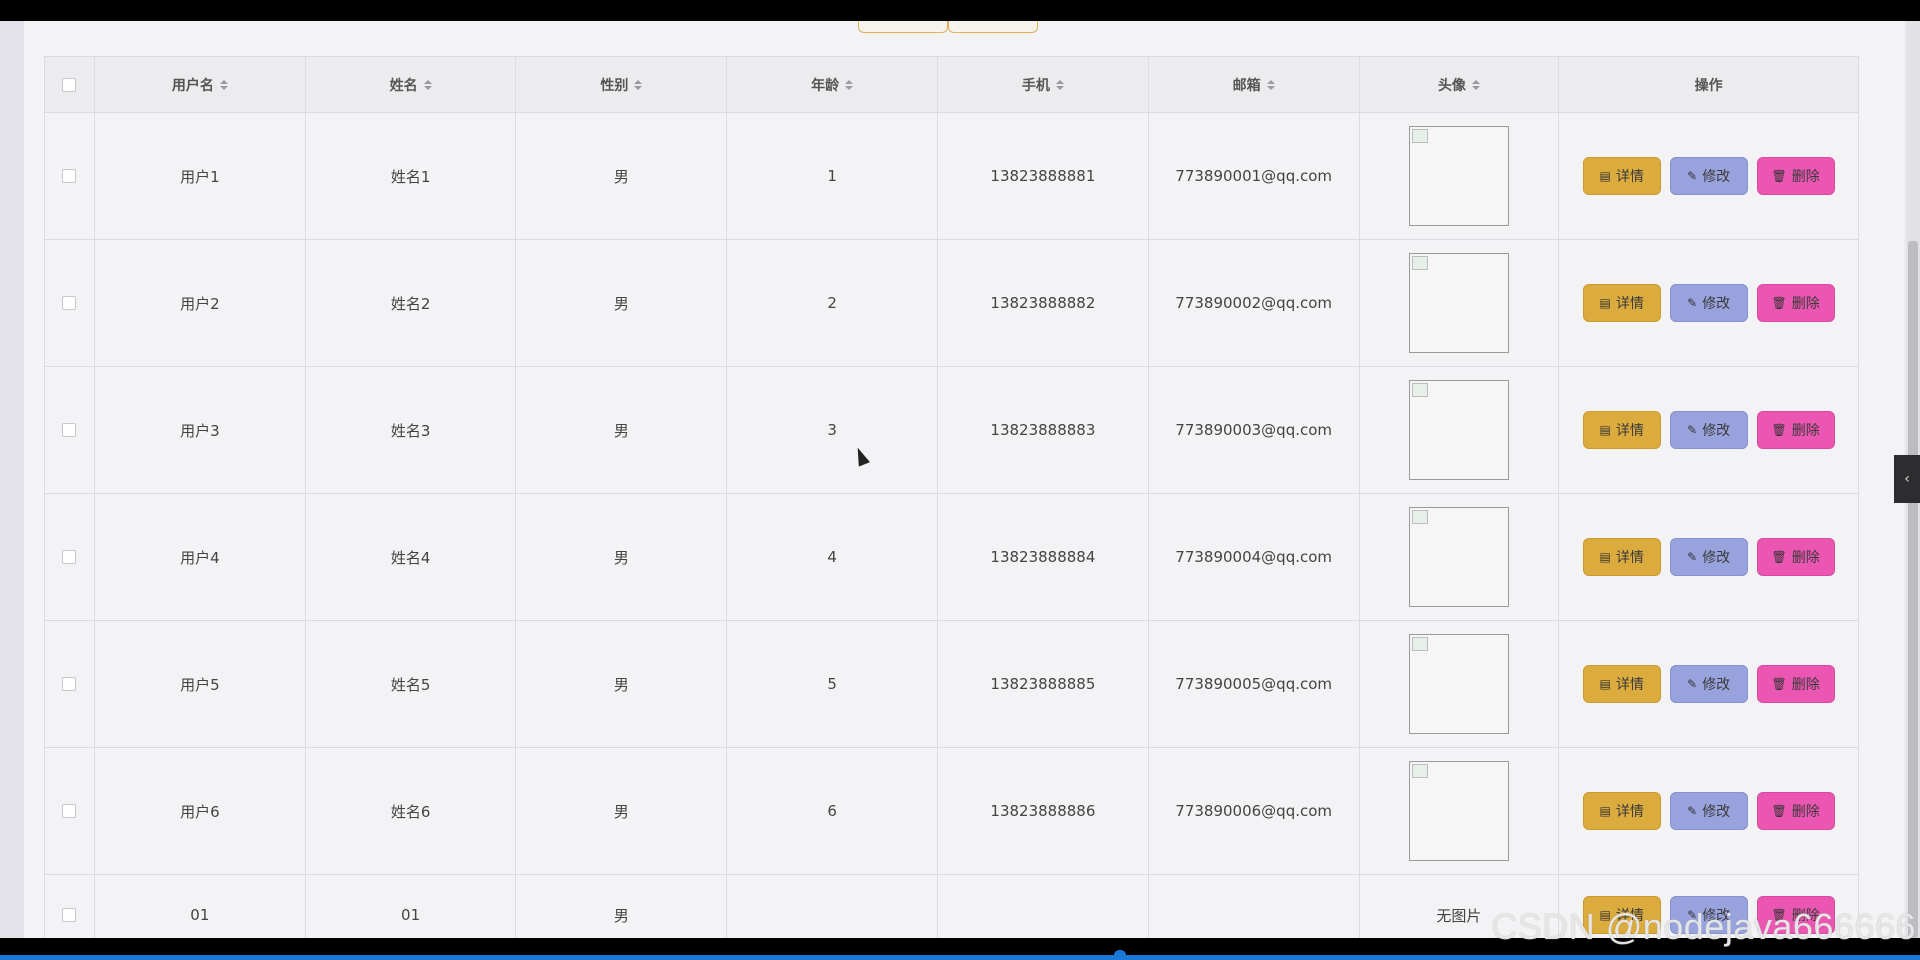 The image size is (1920, 960). Describe the element at coordinates (1043, 557) in the screenshot. I see `cell-phone: 13823888884` at that location.